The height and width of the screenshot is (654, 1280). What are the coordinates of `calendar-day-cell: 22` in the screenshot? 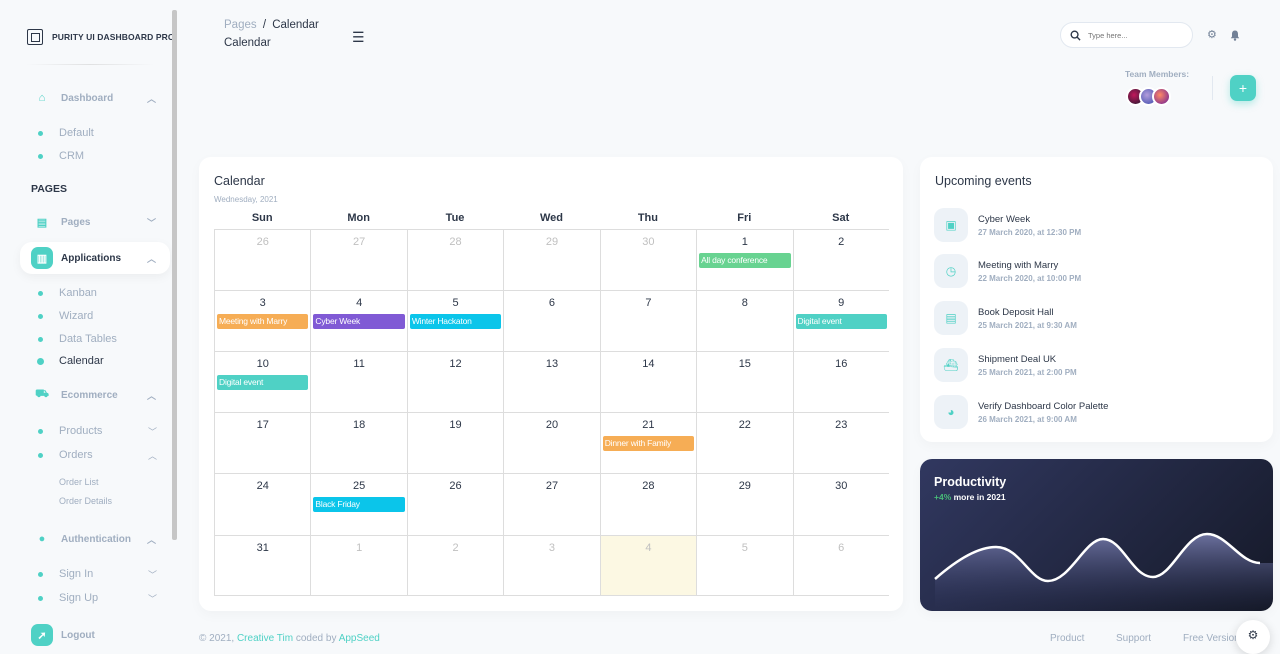 It's located at (745, 443).